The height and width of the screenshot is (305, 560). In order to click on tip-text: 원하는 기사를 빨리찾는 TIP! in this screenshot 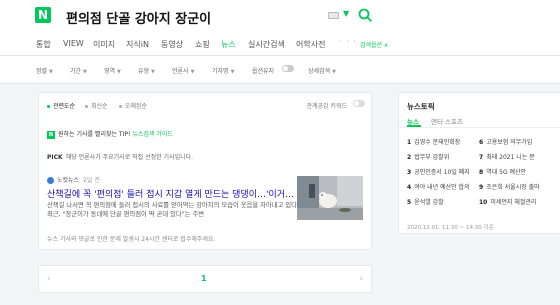, I will do `click(94, 134)`.